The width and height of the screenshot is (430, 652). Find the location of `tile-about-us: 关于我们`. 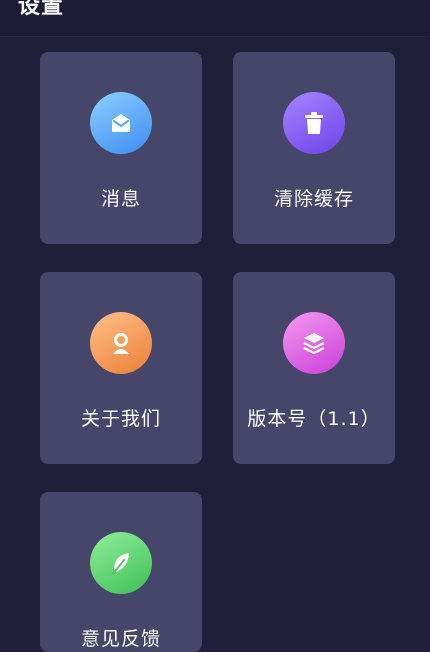

tile-about-us: 关于我们 is located at coordinates (121, 368).